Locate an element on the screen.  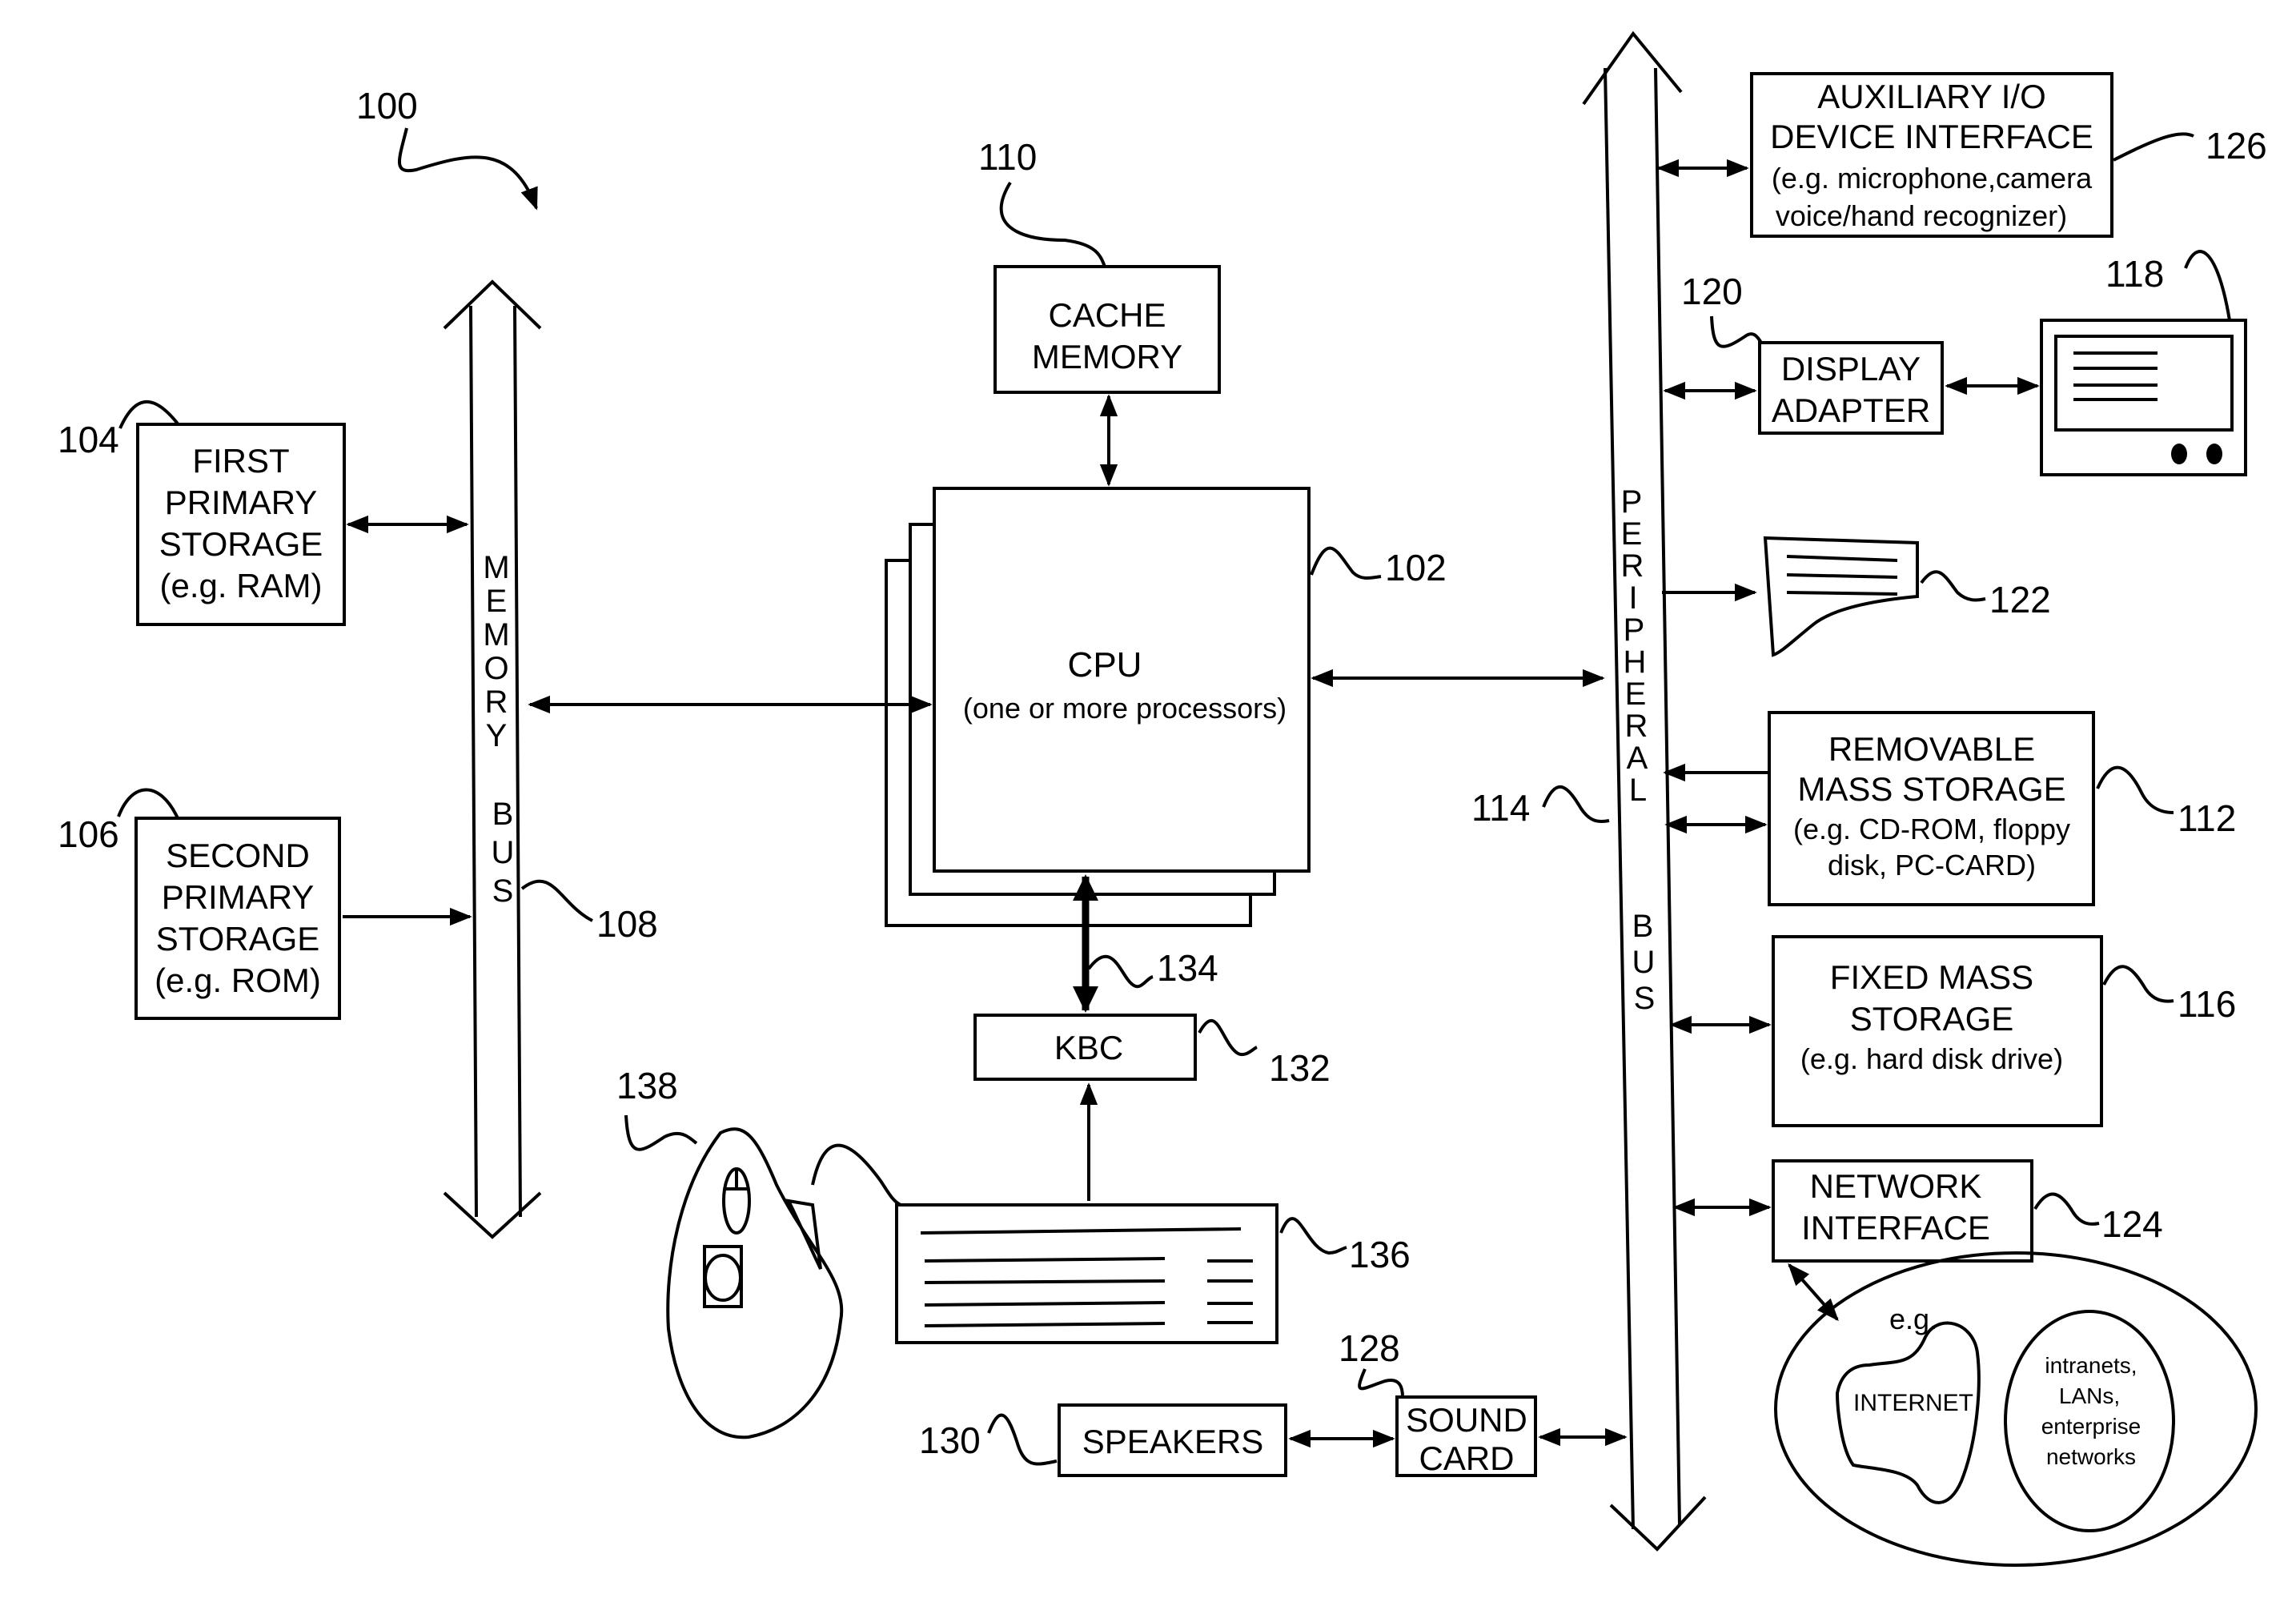
box-line: DEVICE INTERFACE is located at coordinates (1931, 136).